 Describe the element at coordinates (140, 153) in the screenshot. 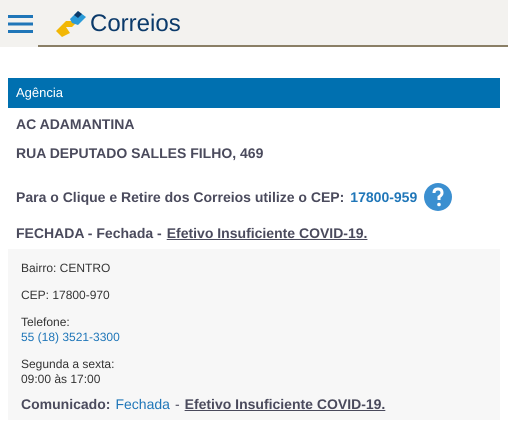

I see `agency-address: RUA DEPUTADO SALLES FILHO, 469` at that location.